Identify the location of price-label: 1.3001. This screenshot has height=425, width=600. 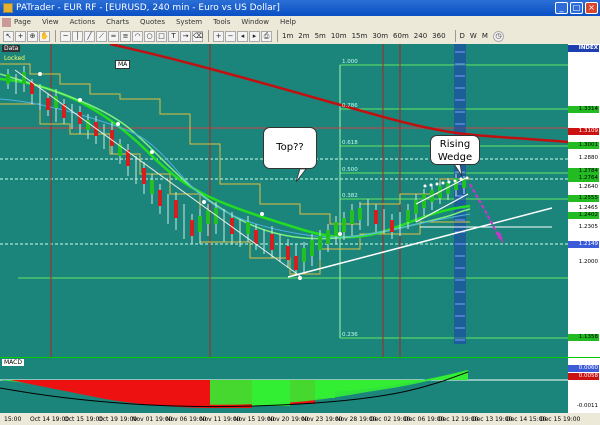
(583, 145).